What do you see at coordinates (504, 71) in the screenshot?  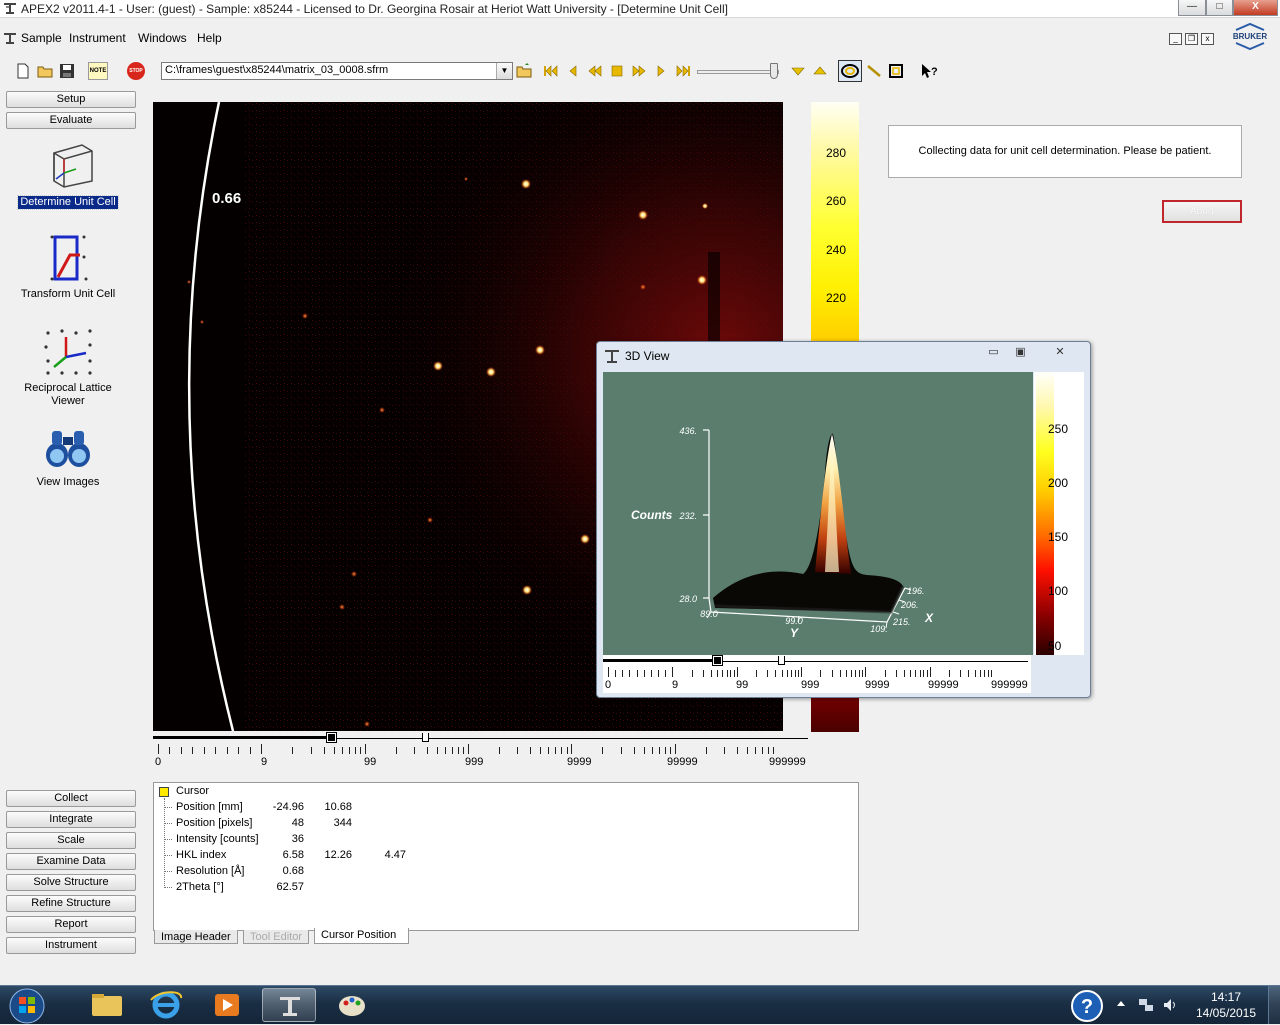 I see `chevron-down-icon: ▼` at bounding box center [504, 71].